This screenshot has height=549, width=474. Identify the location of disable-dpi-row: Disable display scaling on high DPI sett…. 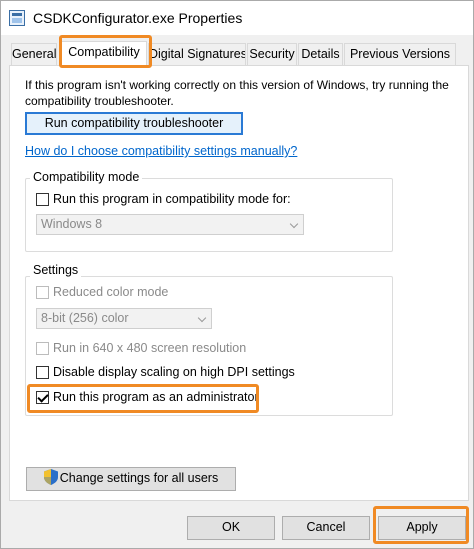
(165, 372).